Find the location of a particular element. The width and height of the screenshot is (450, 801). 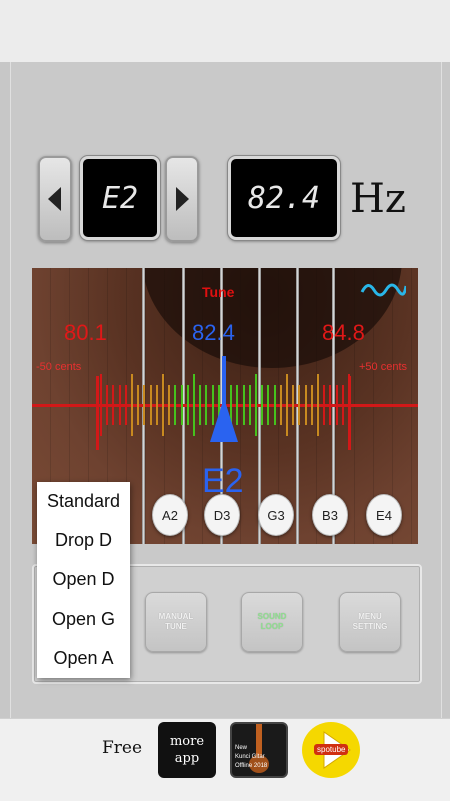

note-display: E2 is located at coordinates (120, 198).